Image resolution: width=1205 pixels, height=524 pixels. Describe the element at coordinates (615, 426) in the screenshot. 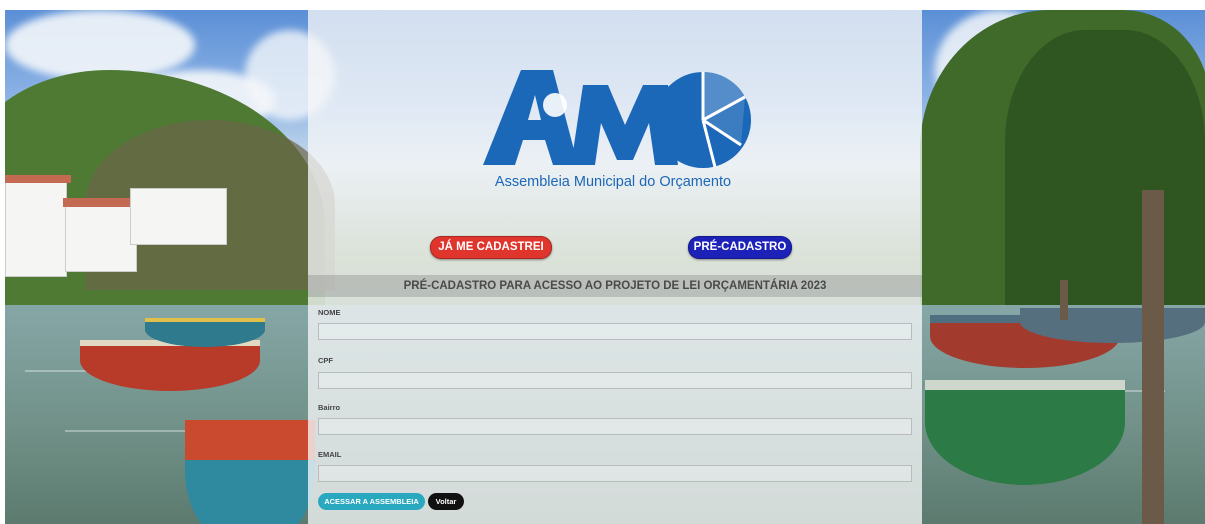

I see `bairro-input` at that location.